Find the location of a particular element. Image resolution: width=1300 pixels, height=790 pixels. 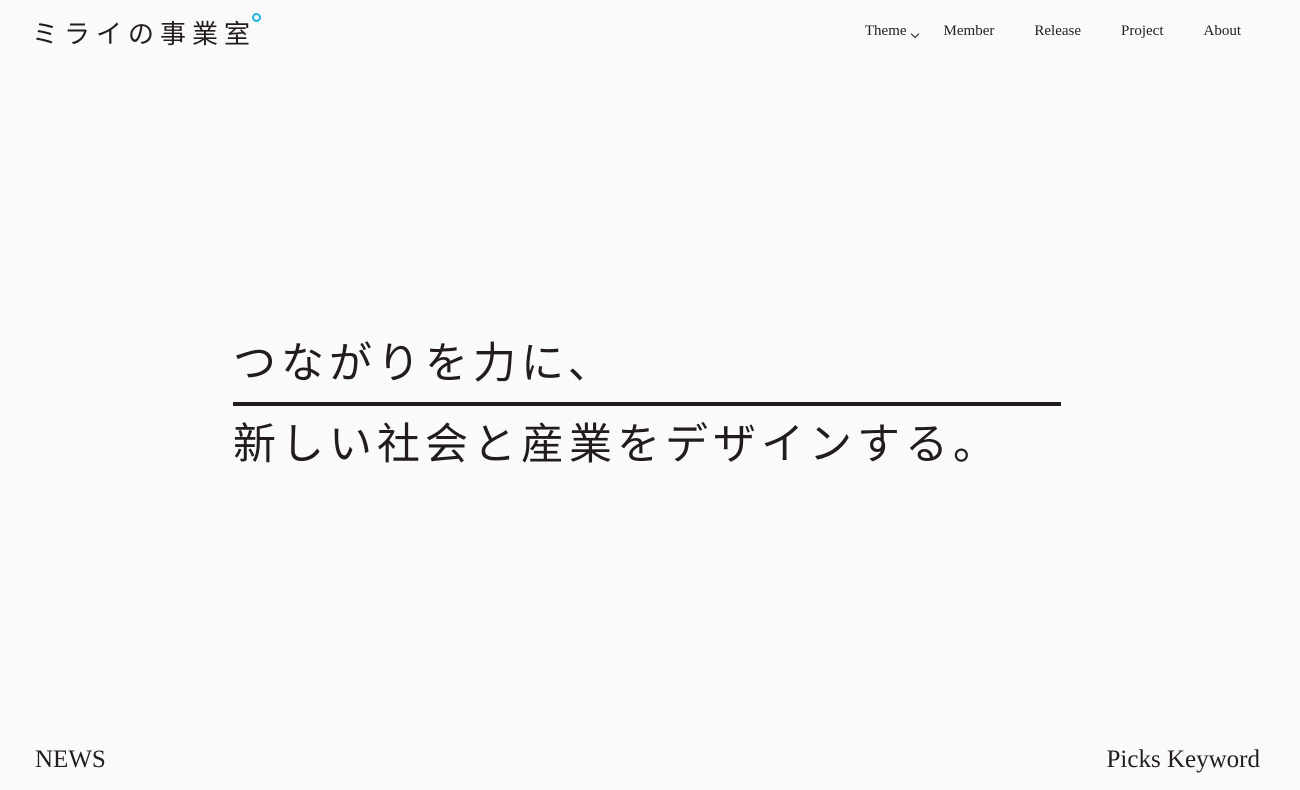

logo-circle-icon is located at coordinates (257, 17).